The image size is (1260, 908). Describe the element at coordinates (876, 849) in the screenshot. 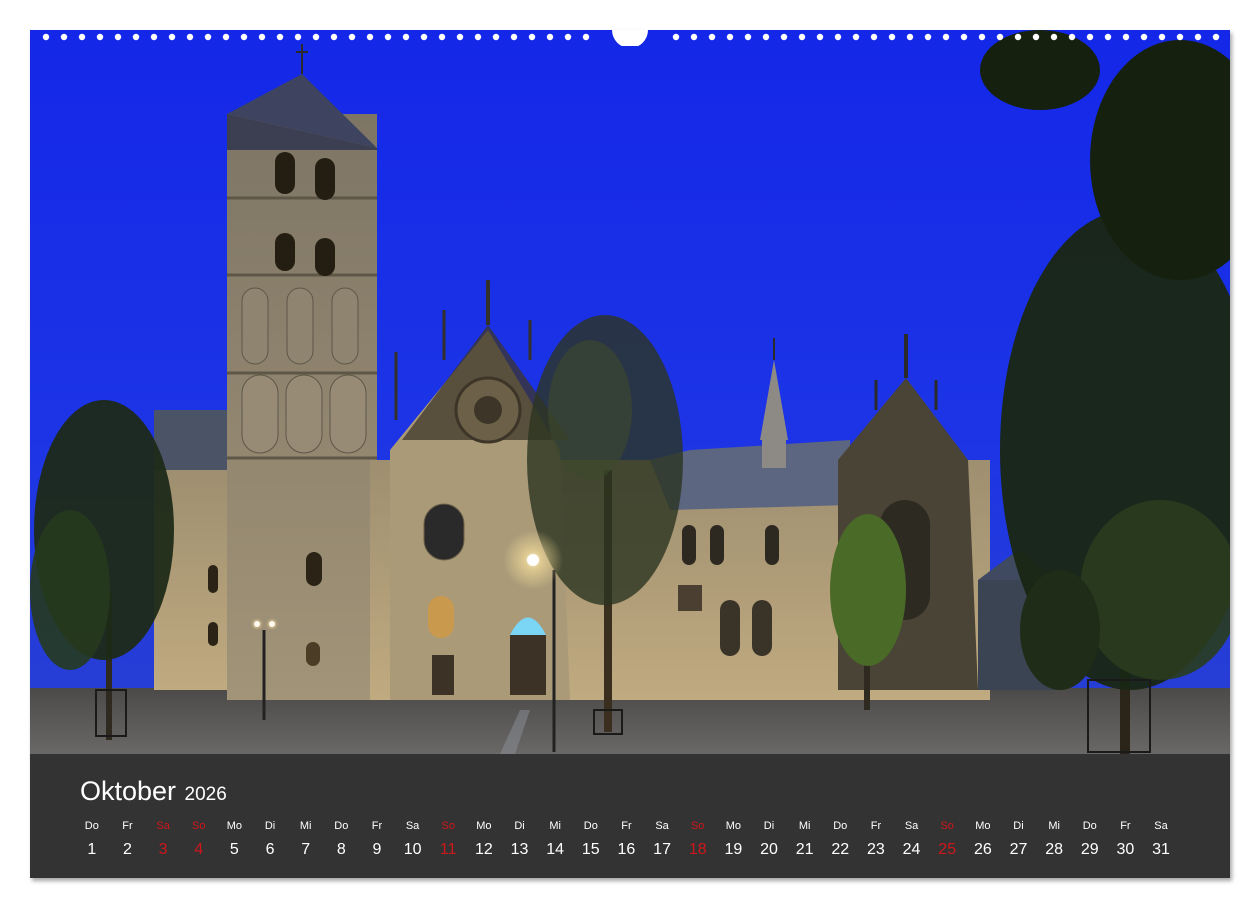

I see `day-number: 23` at that location.